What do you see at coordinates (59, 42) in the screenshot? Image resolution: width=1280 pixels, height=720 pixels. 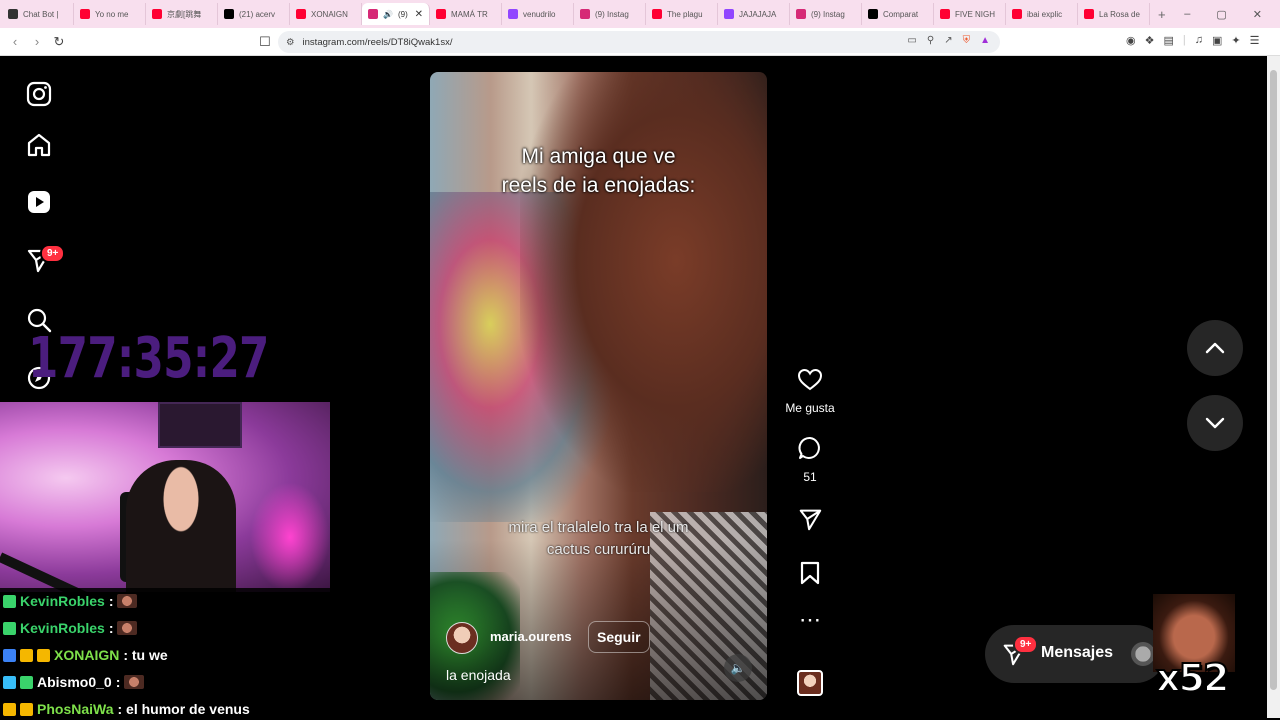 I see `reload-icon: ↻` at bounding box center [59, 42].